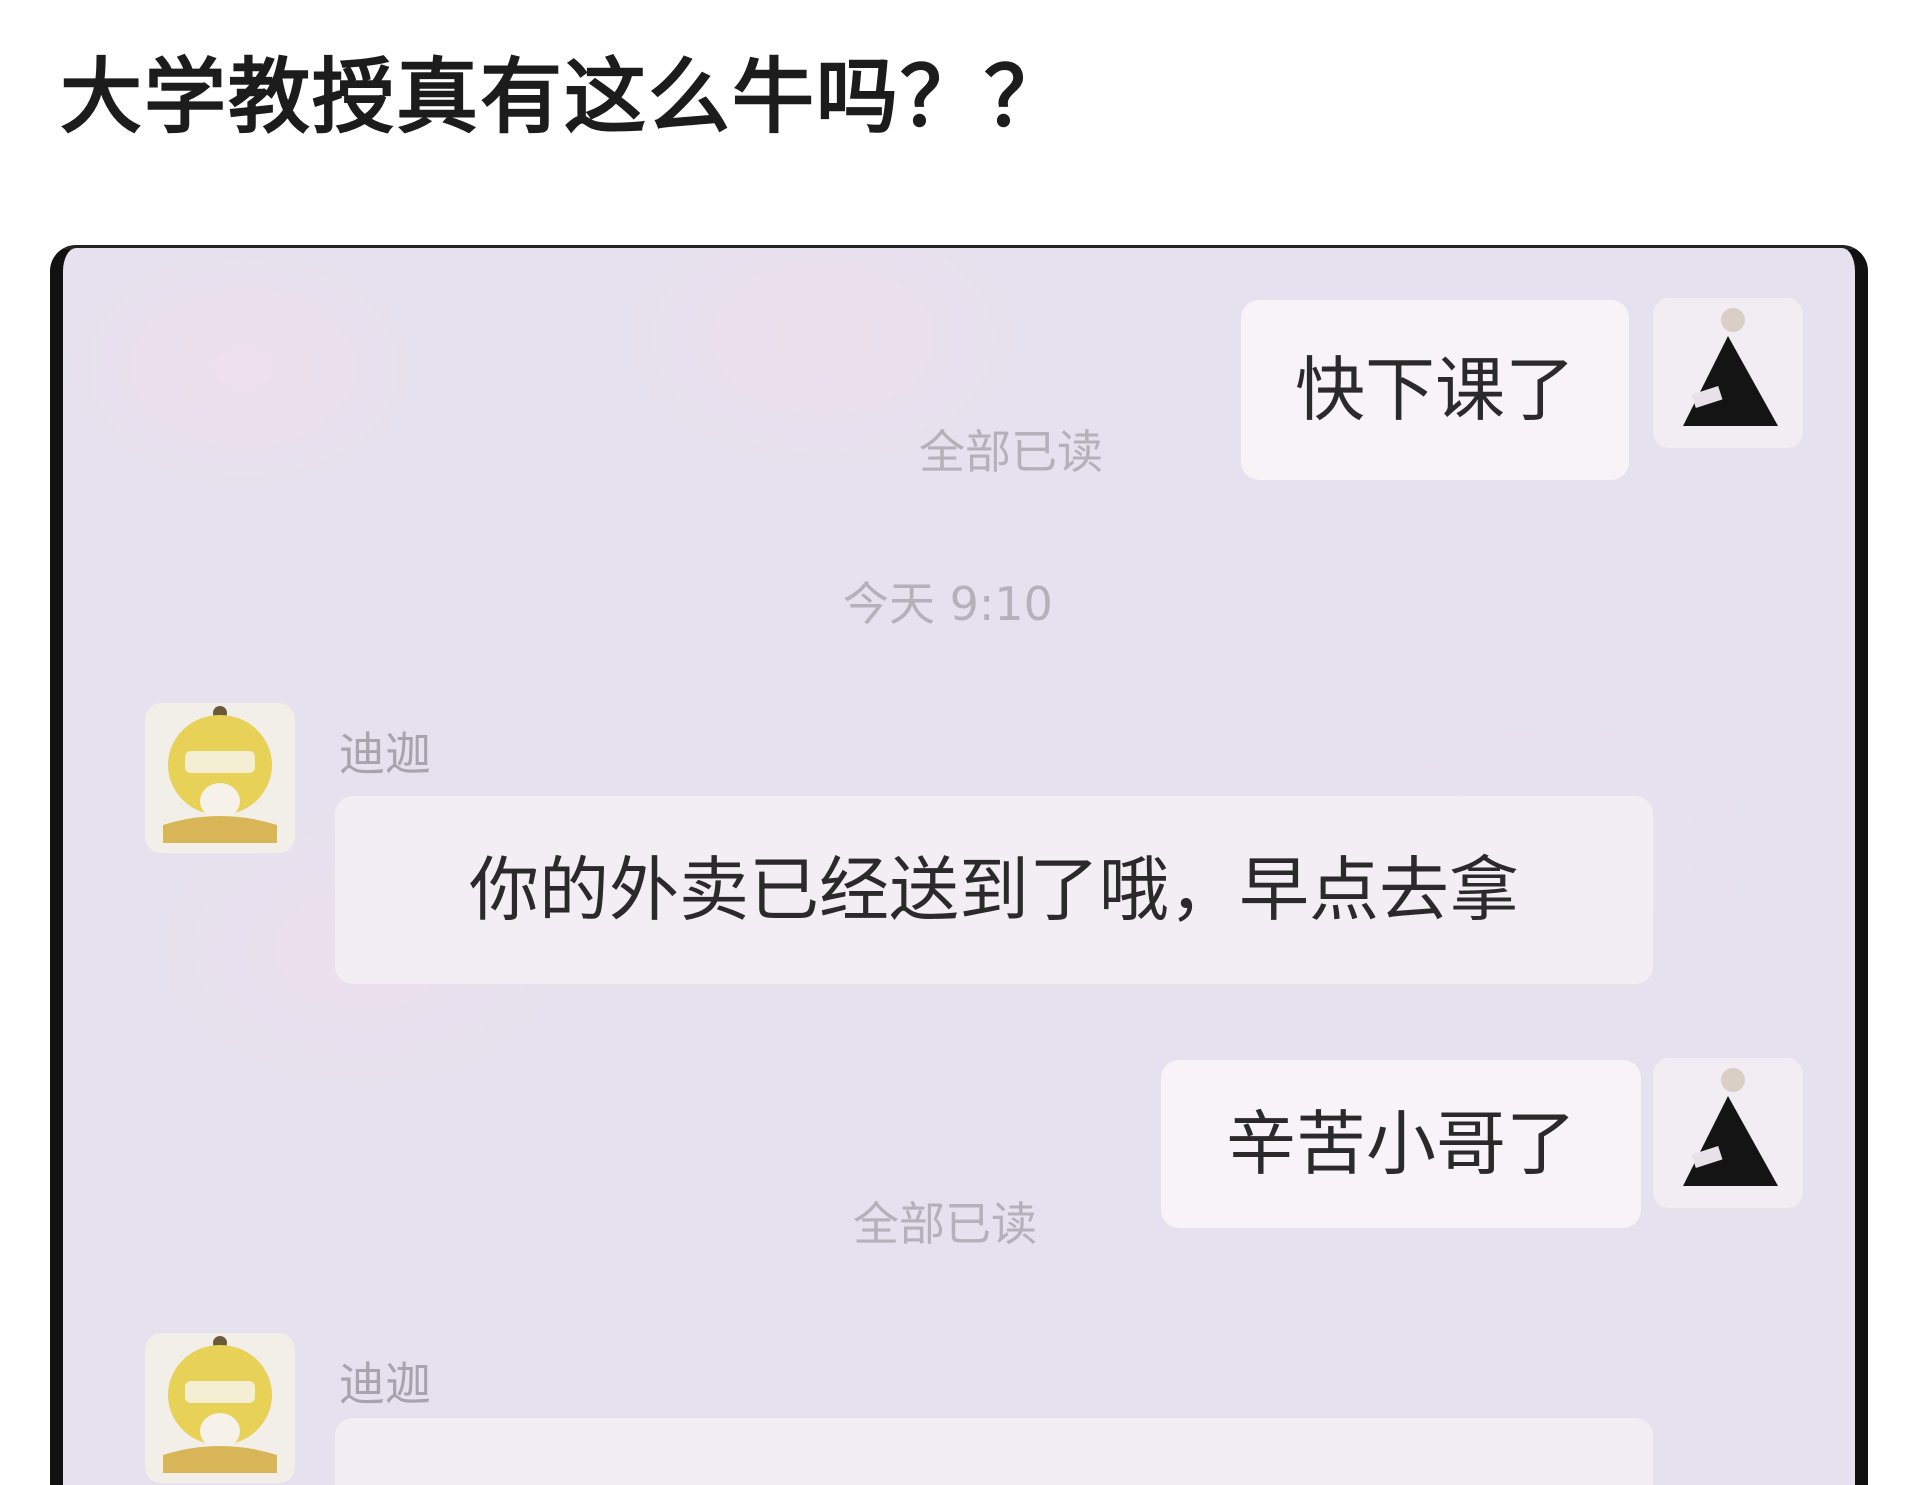 The width and height of the screenshot is (1920, 1485). Describe the element at coordinates (948, 604) in the screenshot. I see `timestamp: 今天 9:10` at that location.